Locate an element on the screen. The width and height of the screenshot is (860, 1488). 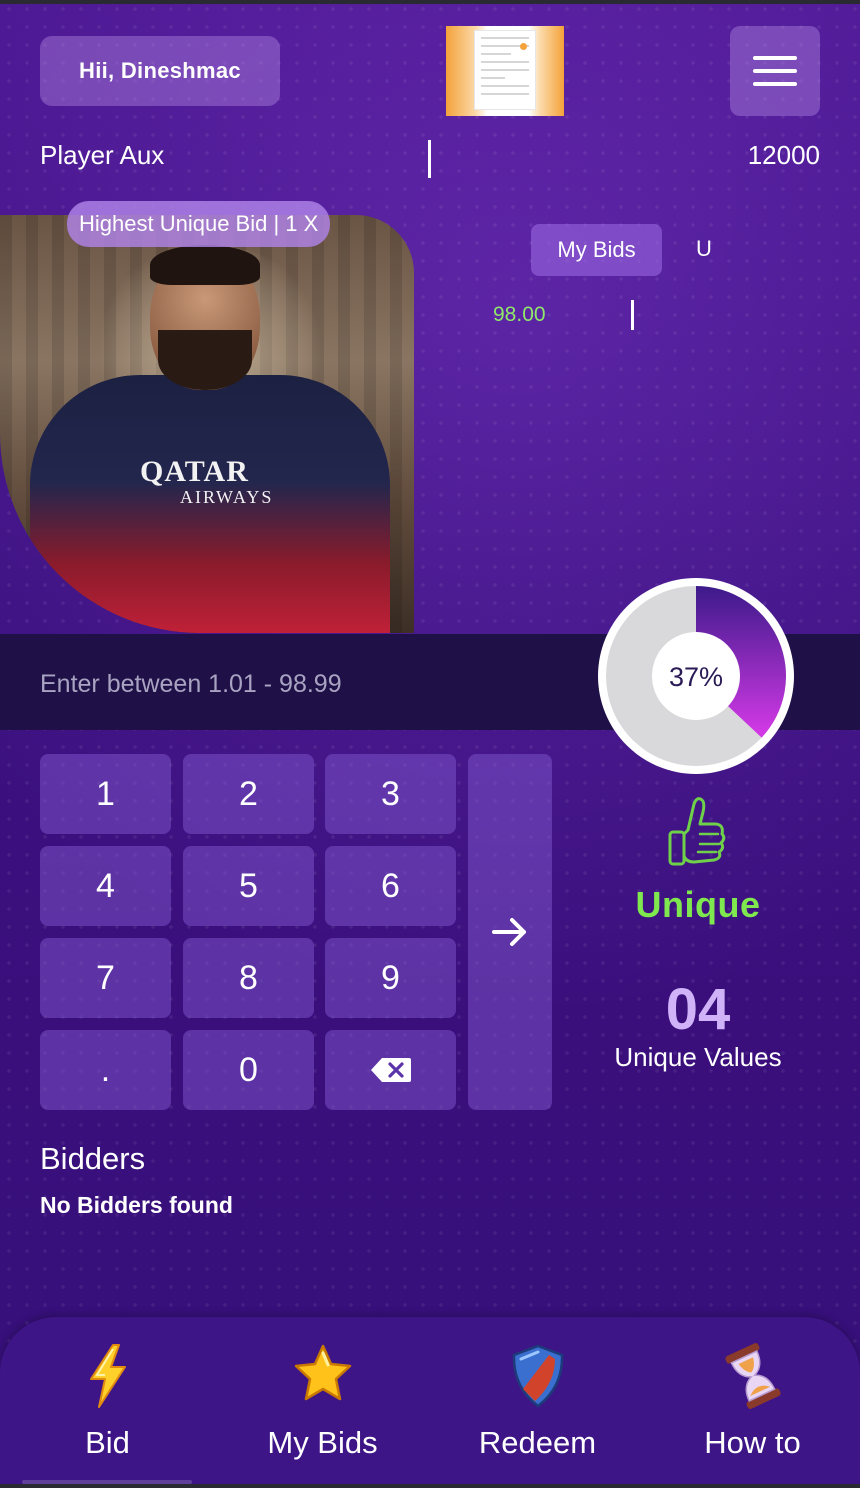
keypad-key-4: 4 is located at coordinates (105, 886).